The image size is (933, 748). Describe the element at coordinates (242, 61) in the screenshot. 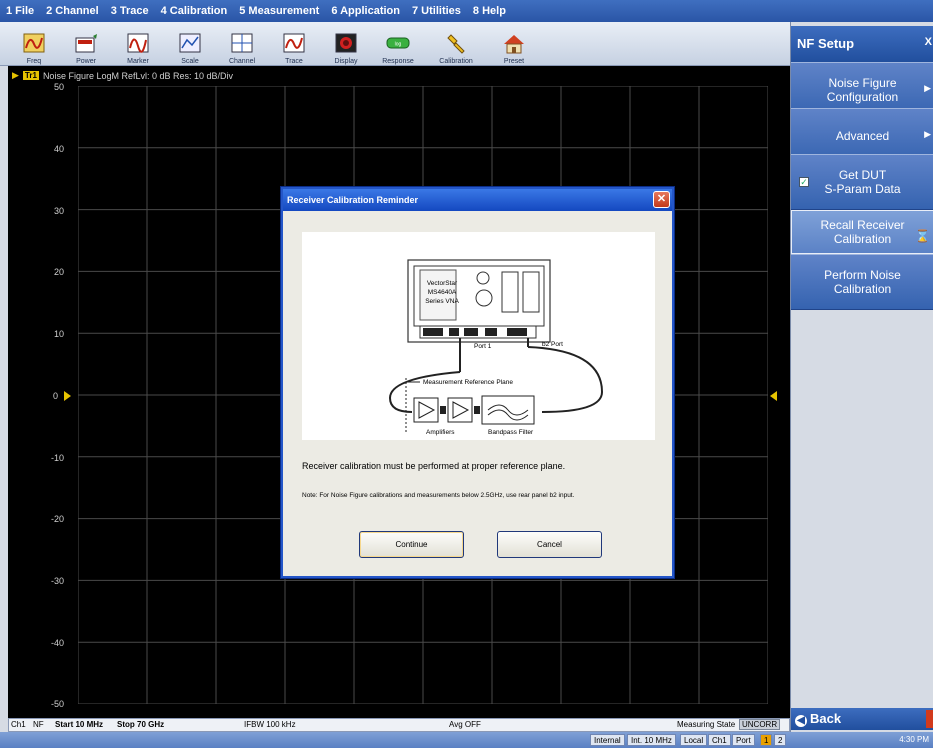

I see `toolbar-channel-label: Channel` at that location.